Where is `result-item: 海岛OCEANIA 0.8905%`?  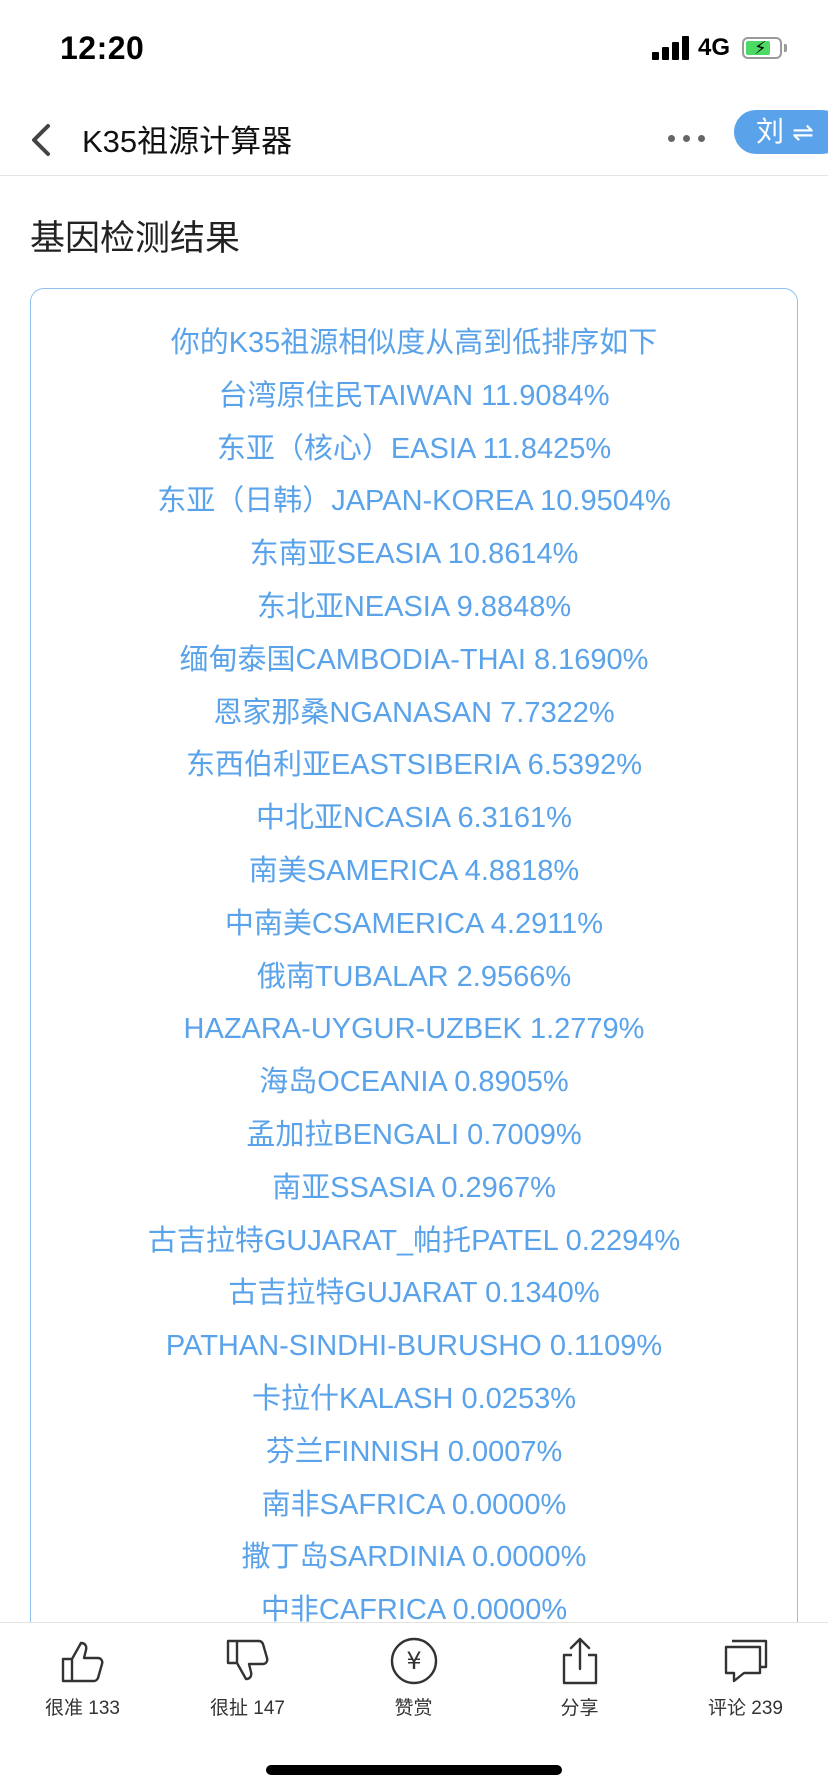
result-item: 海岛OCEANIA 0.8905% is located at coordinates (414, 1082).